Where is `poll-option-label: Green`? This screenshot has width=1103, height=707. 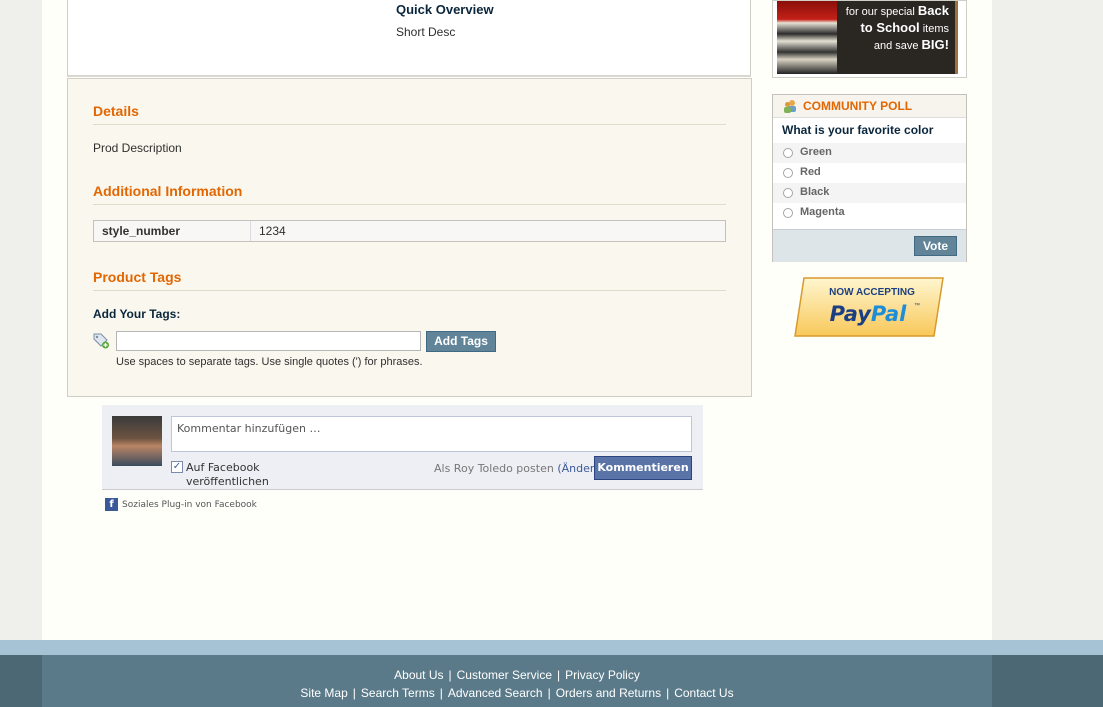
poll-option-label: Green is located at coordinates (816, 152).